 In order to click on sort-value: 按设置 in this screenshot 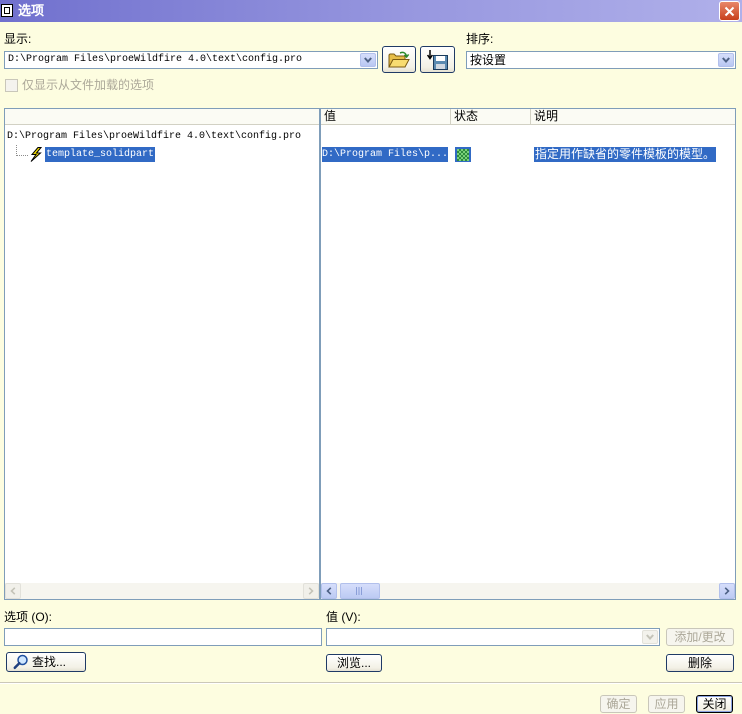, I will do `click(488, 60)`.